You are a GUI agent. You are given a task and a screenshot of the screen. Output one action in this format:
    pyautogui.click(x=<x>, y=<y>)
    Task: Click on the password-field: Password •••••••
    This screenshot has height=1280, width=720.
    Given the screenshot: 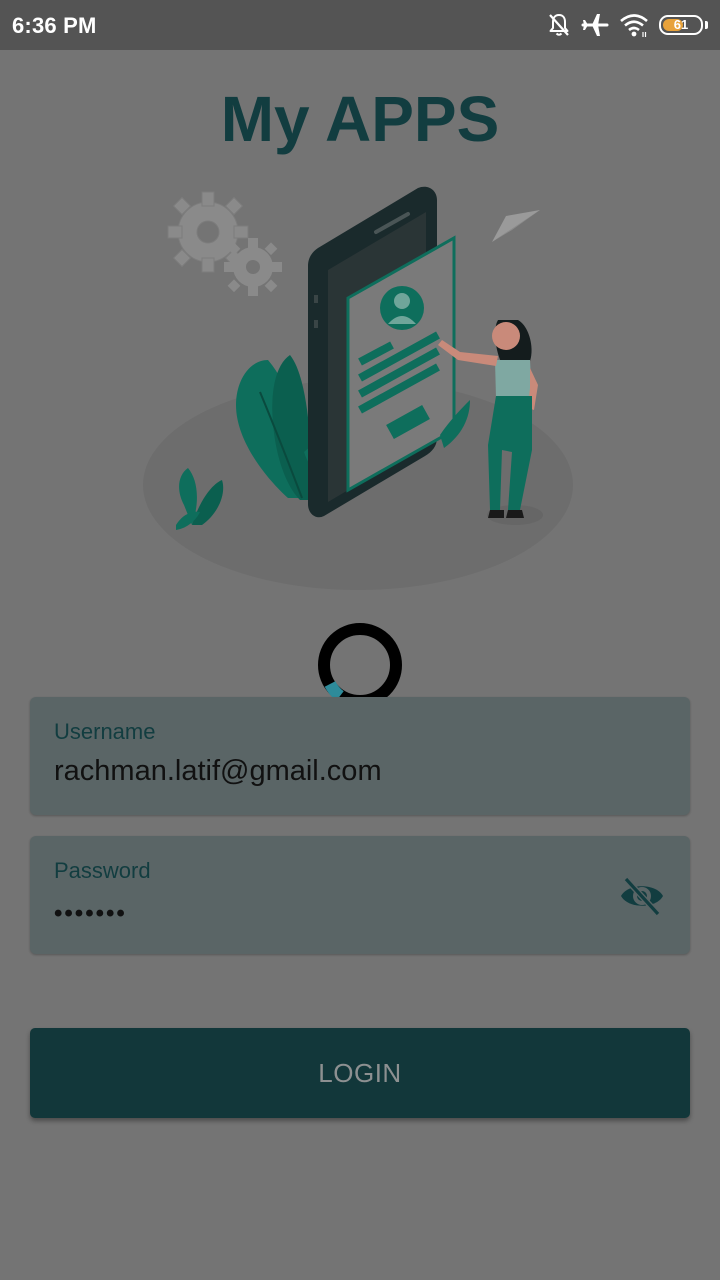 What is the action you would take?
    pyautogui.click(x=360, y=895)
    